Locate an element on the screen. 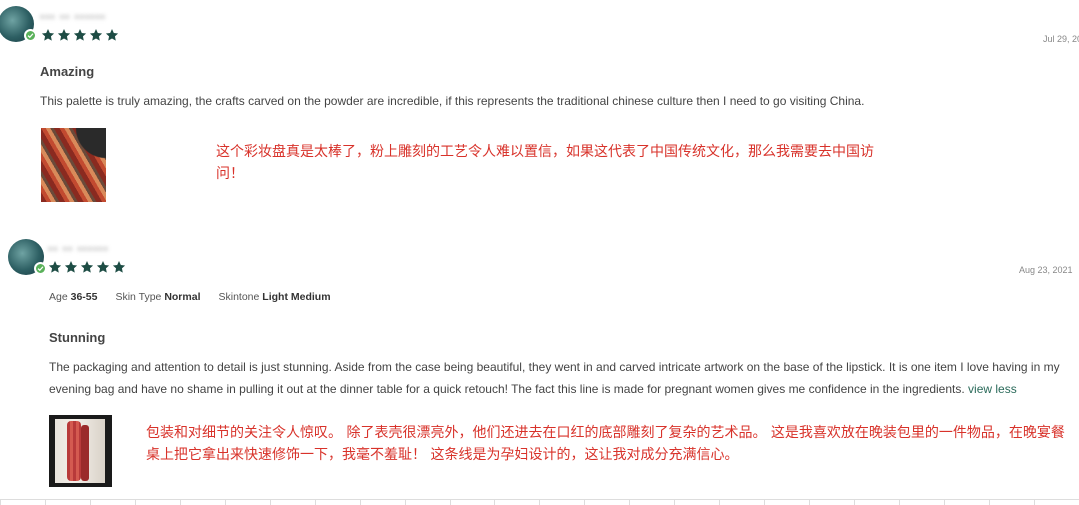  review-headline: Amazing is located at coordinates (67, 71).